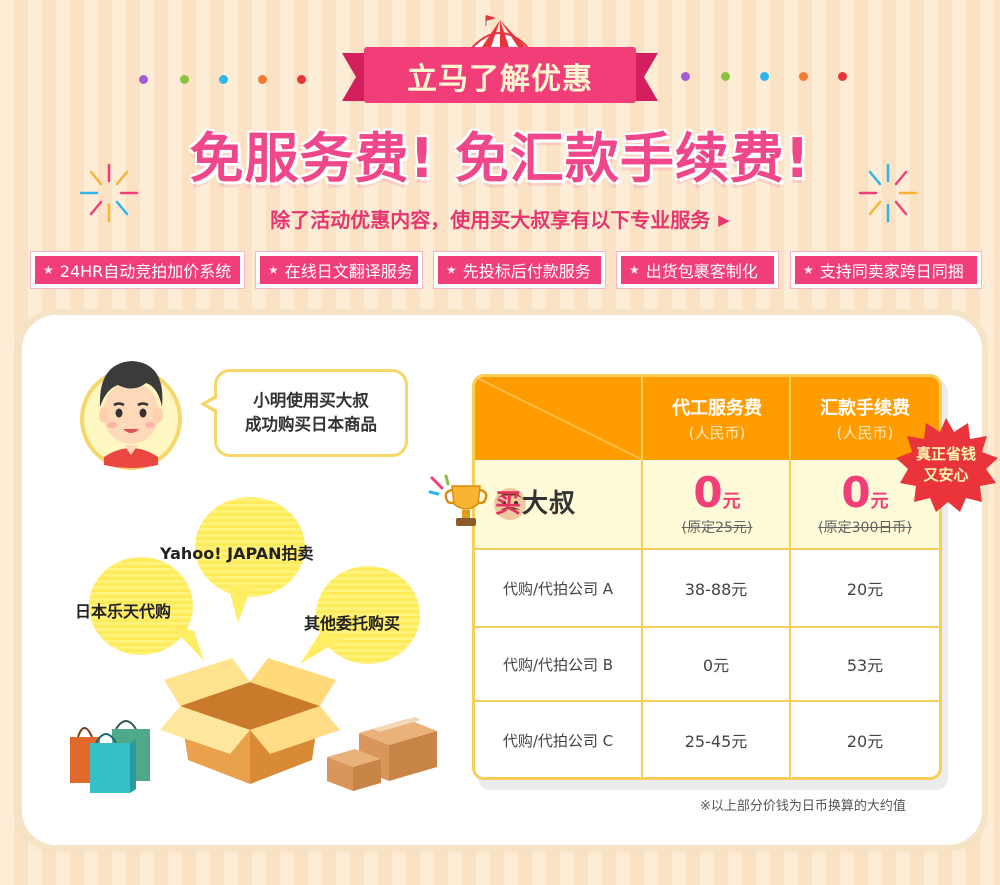 This screenshot has width=1000, height=885. Describe the element at coordinates (716, 741) in the screenshot. I see `table-cell-service-fee: 25-45元` at that location.